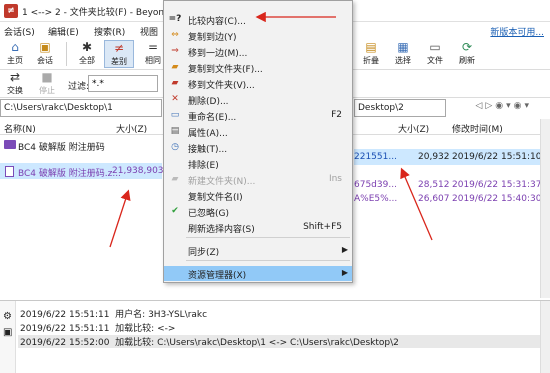  I want to click on log-scrollbar, so click(545, 337).